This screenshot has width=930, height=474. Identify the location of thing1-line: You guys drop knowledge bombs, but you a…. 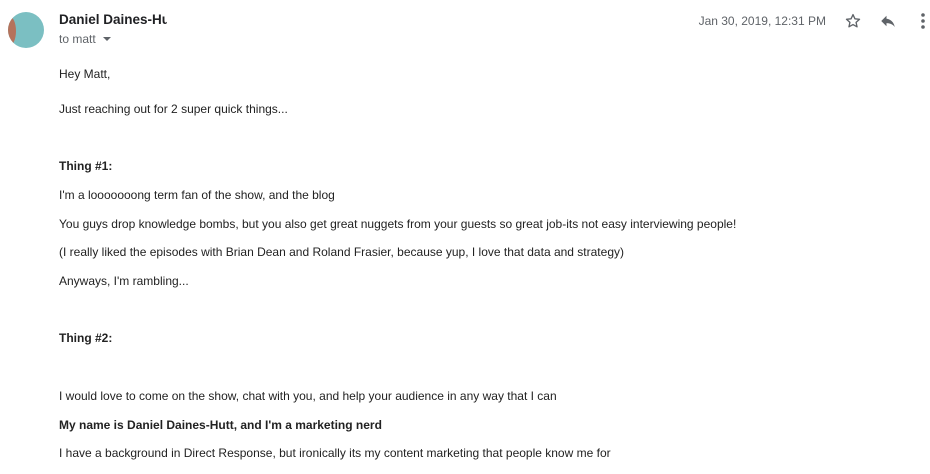
(398, 224).